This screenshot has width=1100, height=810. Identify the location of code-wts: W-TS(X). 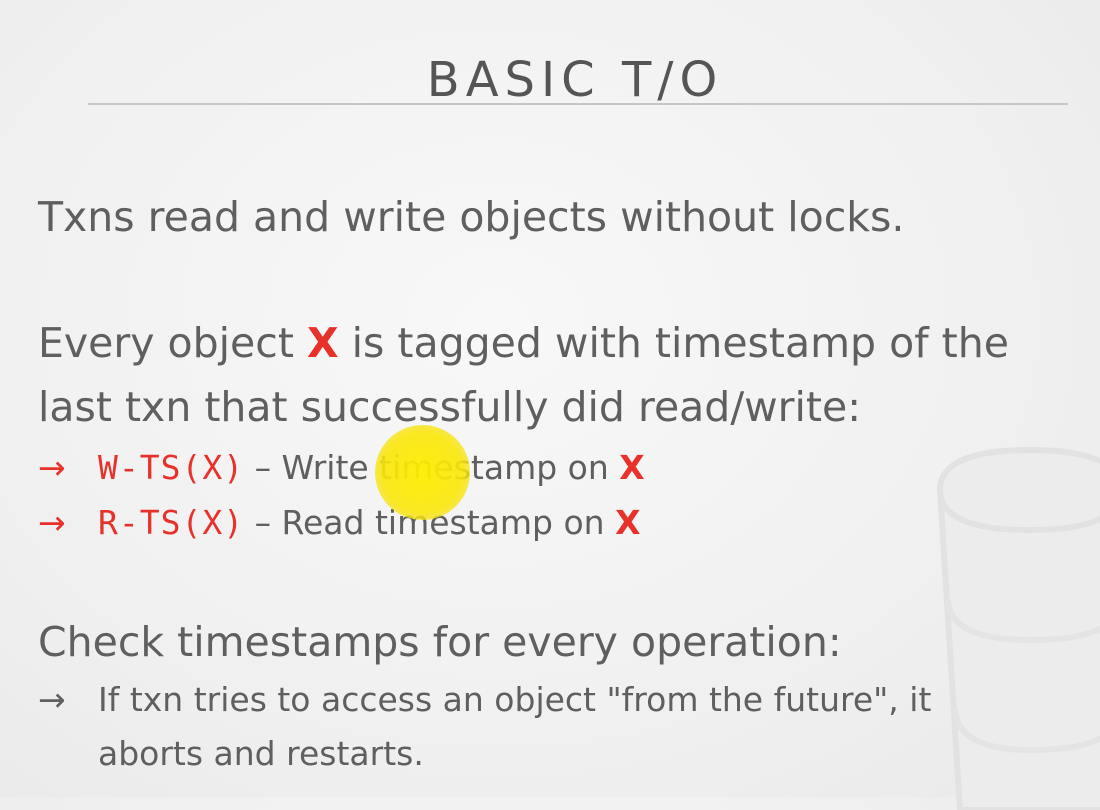
(171, 467).